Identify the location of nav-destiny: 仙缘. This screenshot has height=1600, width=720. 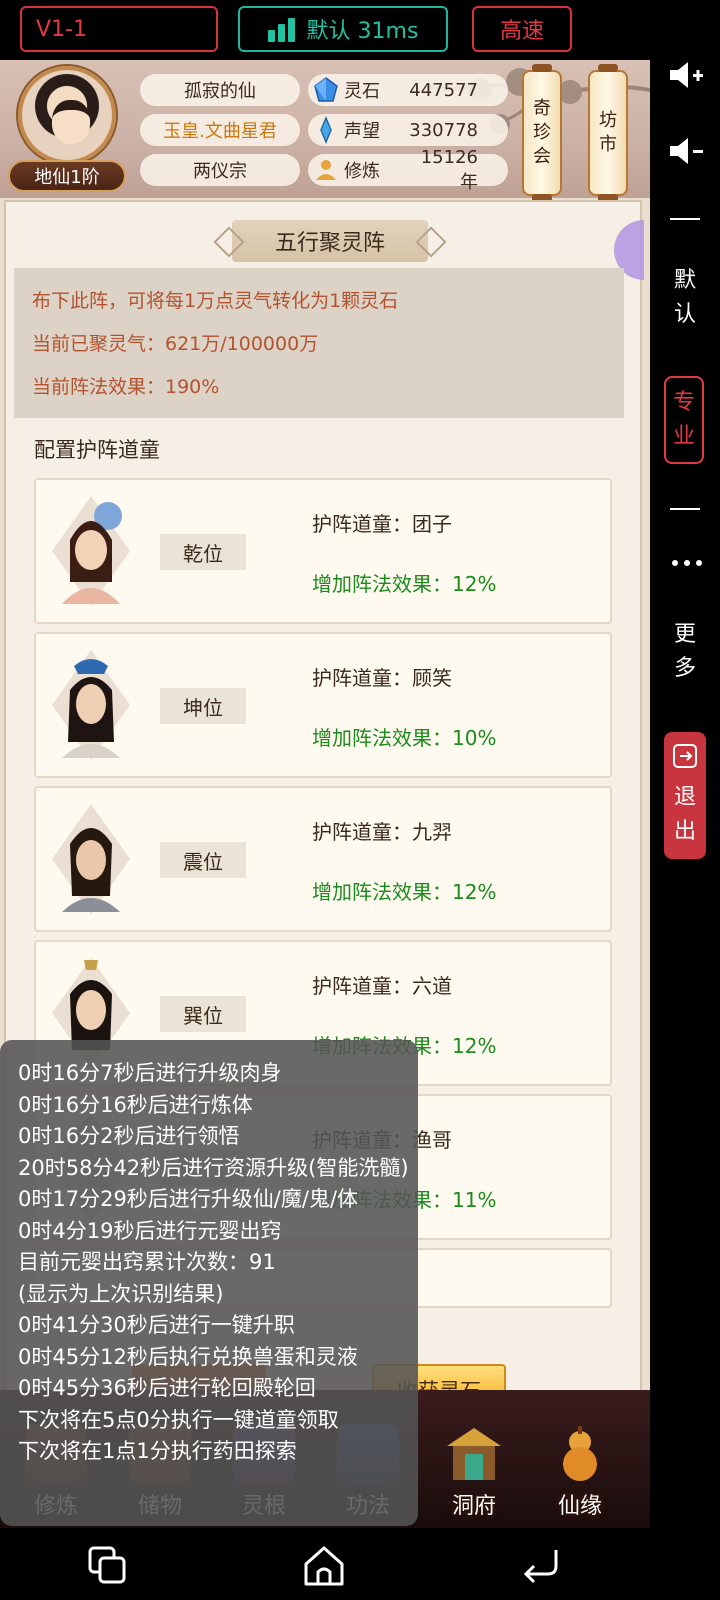
(580, 1474).